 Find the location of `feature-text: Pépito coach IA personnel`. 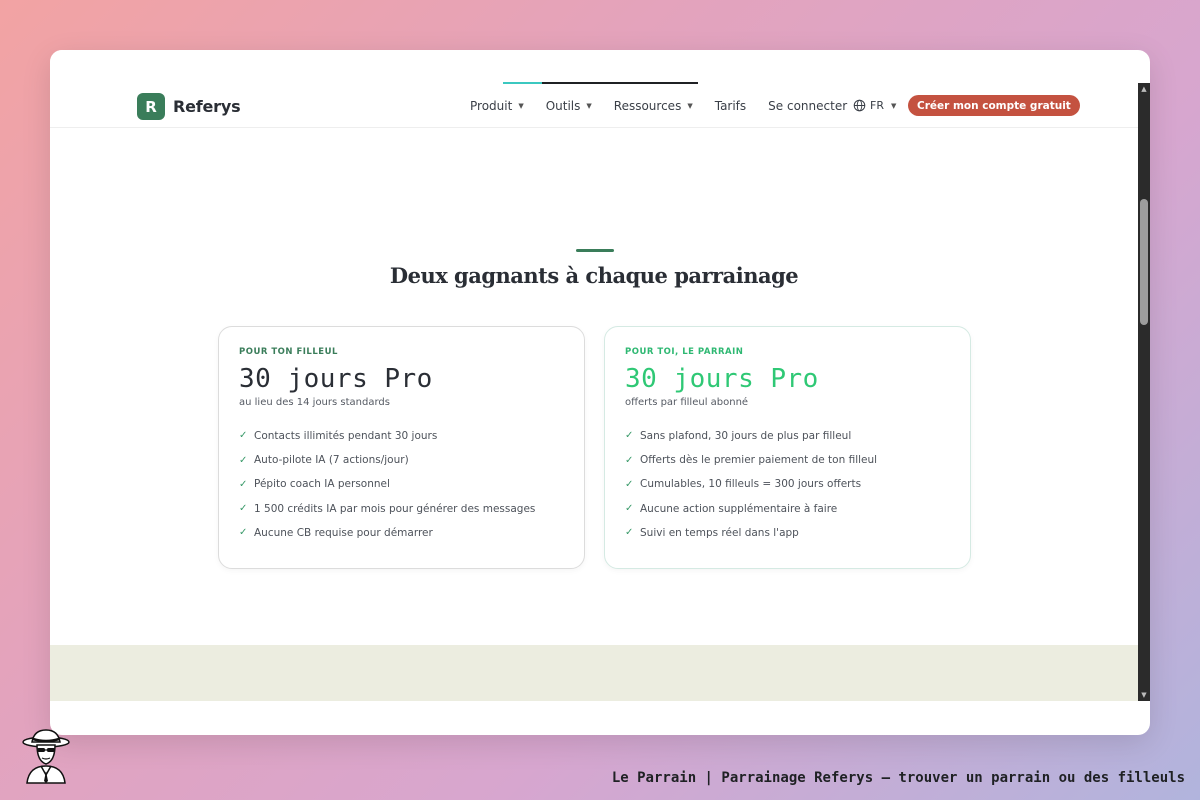

feature-text: Pépito coach IA personnel is located at coordinates (322, 484).